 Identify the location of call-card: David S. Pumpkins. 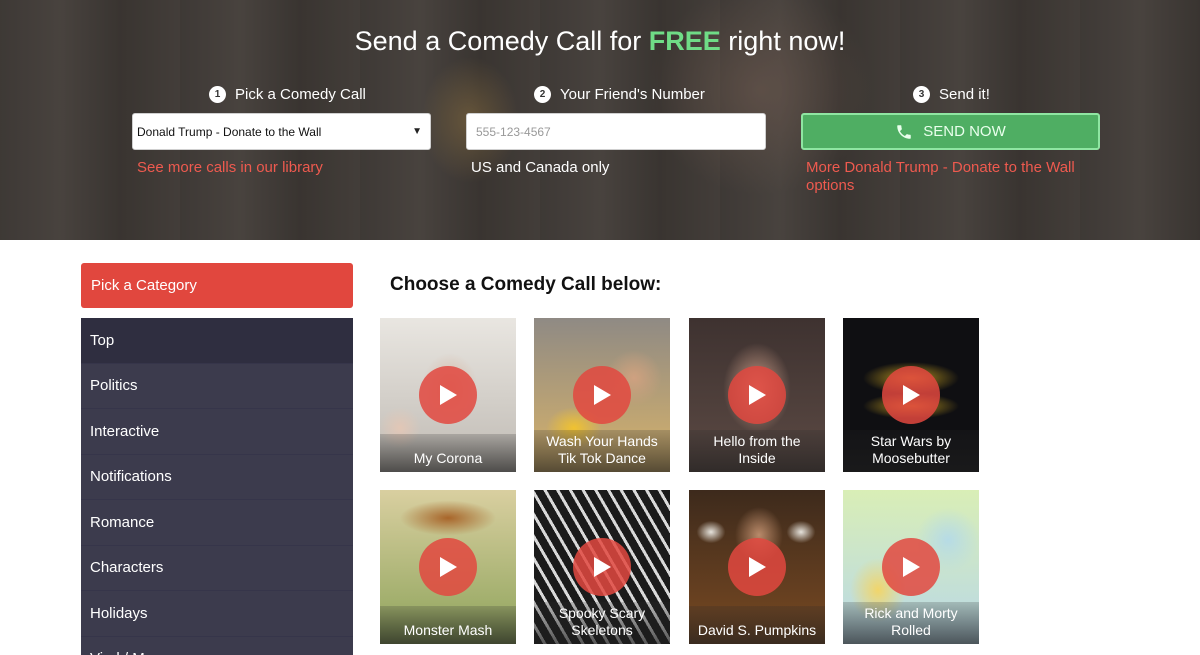
(757, 567).